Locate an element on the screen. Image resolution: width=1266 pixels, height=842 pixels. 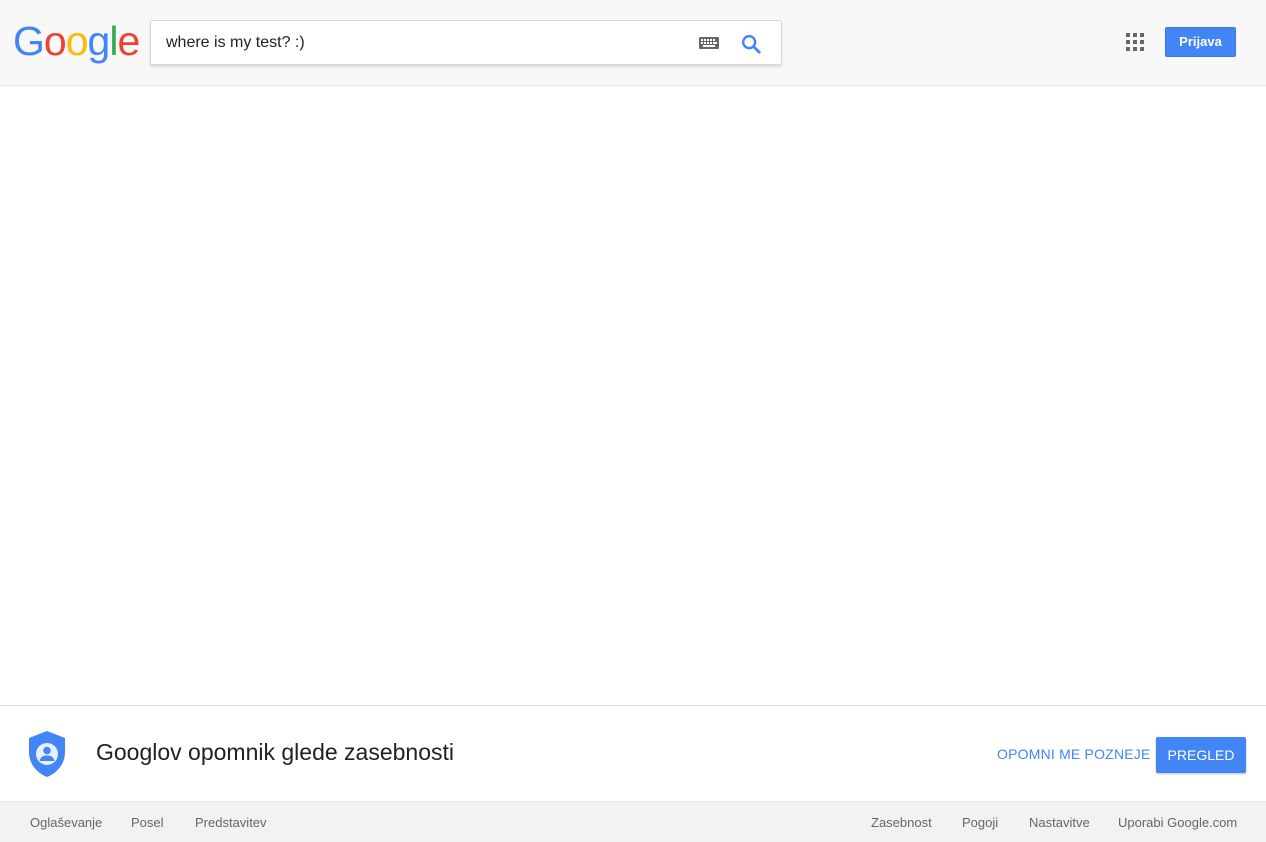
search-icon is located at coordinates (751, 44).